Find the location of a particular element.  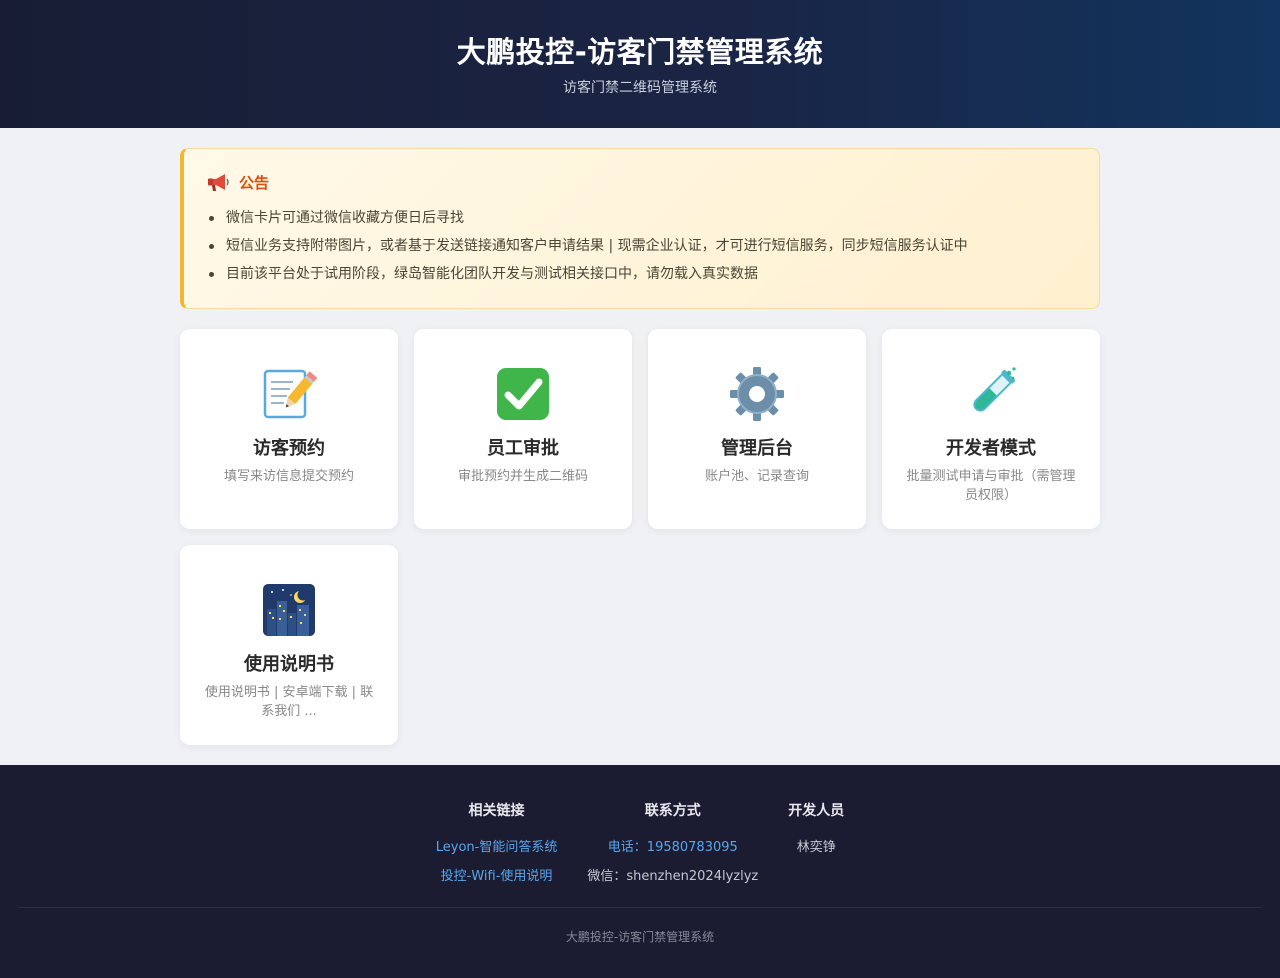

card-title: 使用说明书 is located at coordinates (289, 664).